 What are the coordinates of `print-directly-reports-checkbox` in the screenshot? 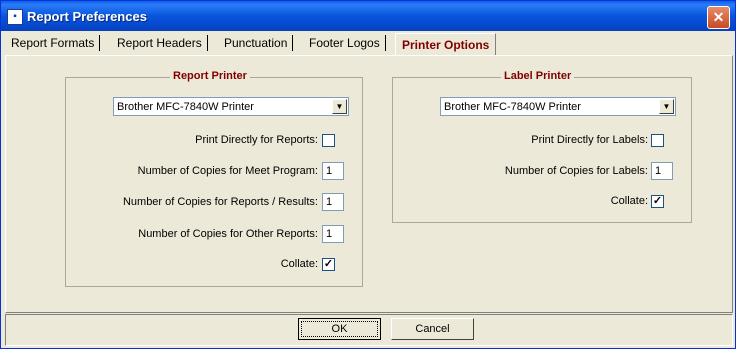 It's located at (328, 140).